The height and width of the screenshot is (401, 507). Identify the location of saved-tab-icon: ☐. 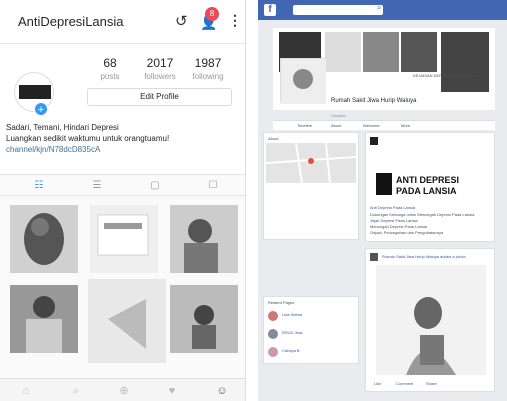
(213, 186).